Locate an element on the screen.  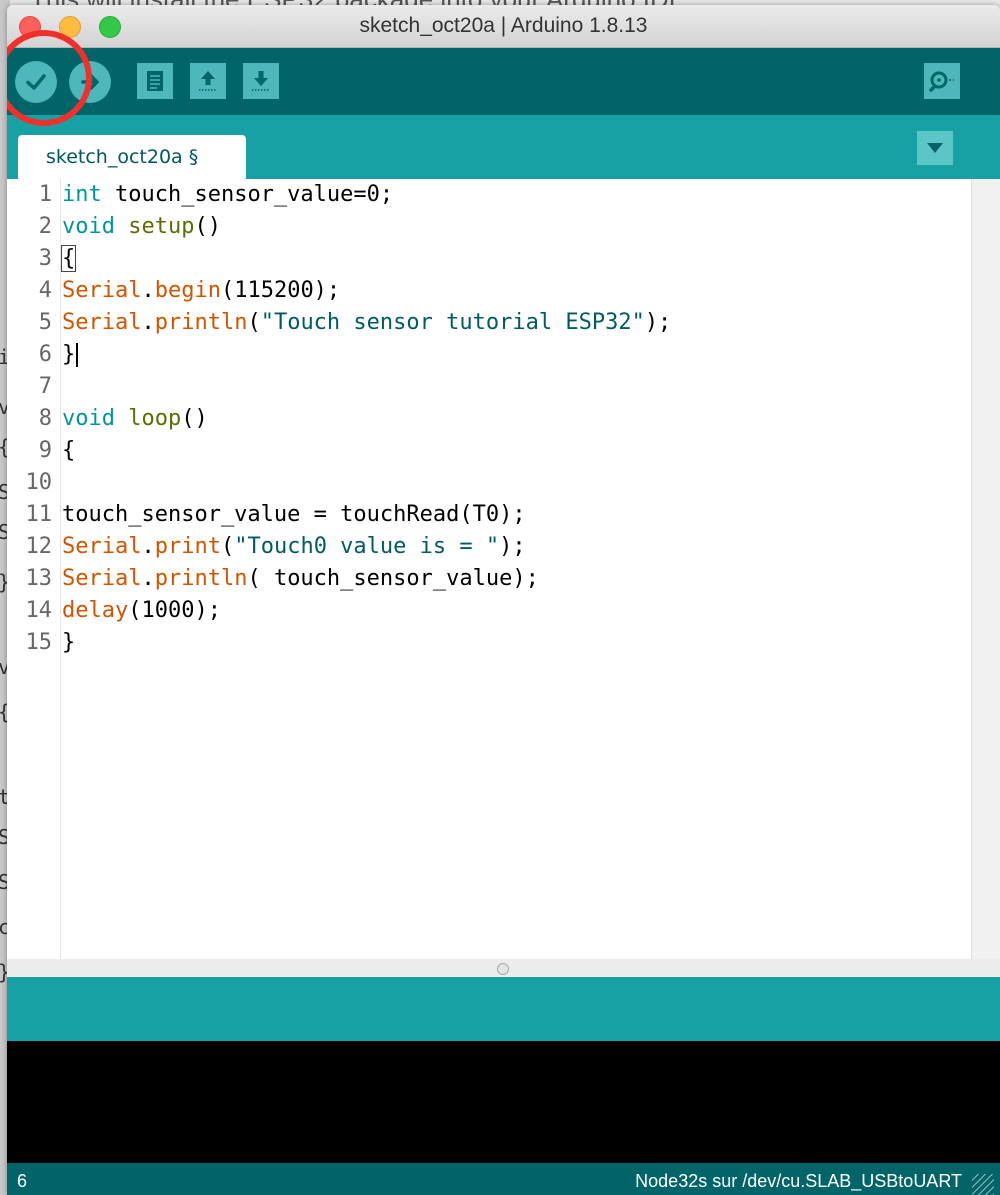
code-token: print is located at coordinates (187, 546).